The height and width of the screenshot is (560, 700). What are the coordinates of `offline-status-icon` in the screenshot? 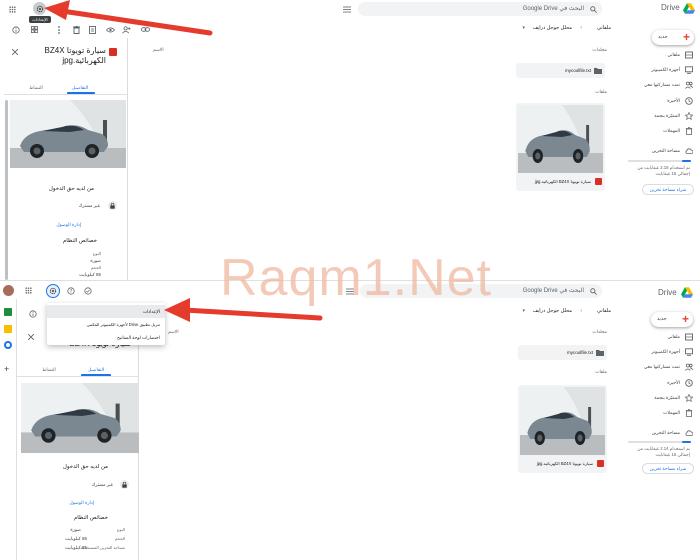 It's located at (87, 290).